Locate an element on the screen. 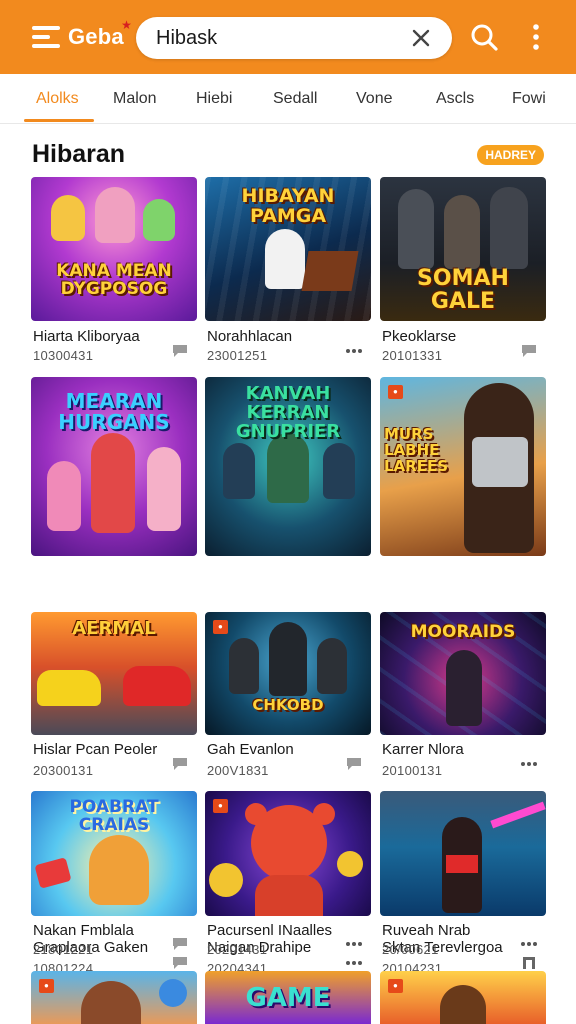 The width and height of the screenshot is (576, 1024). game-meta: 20100131 is located at coordinates (412, 770).